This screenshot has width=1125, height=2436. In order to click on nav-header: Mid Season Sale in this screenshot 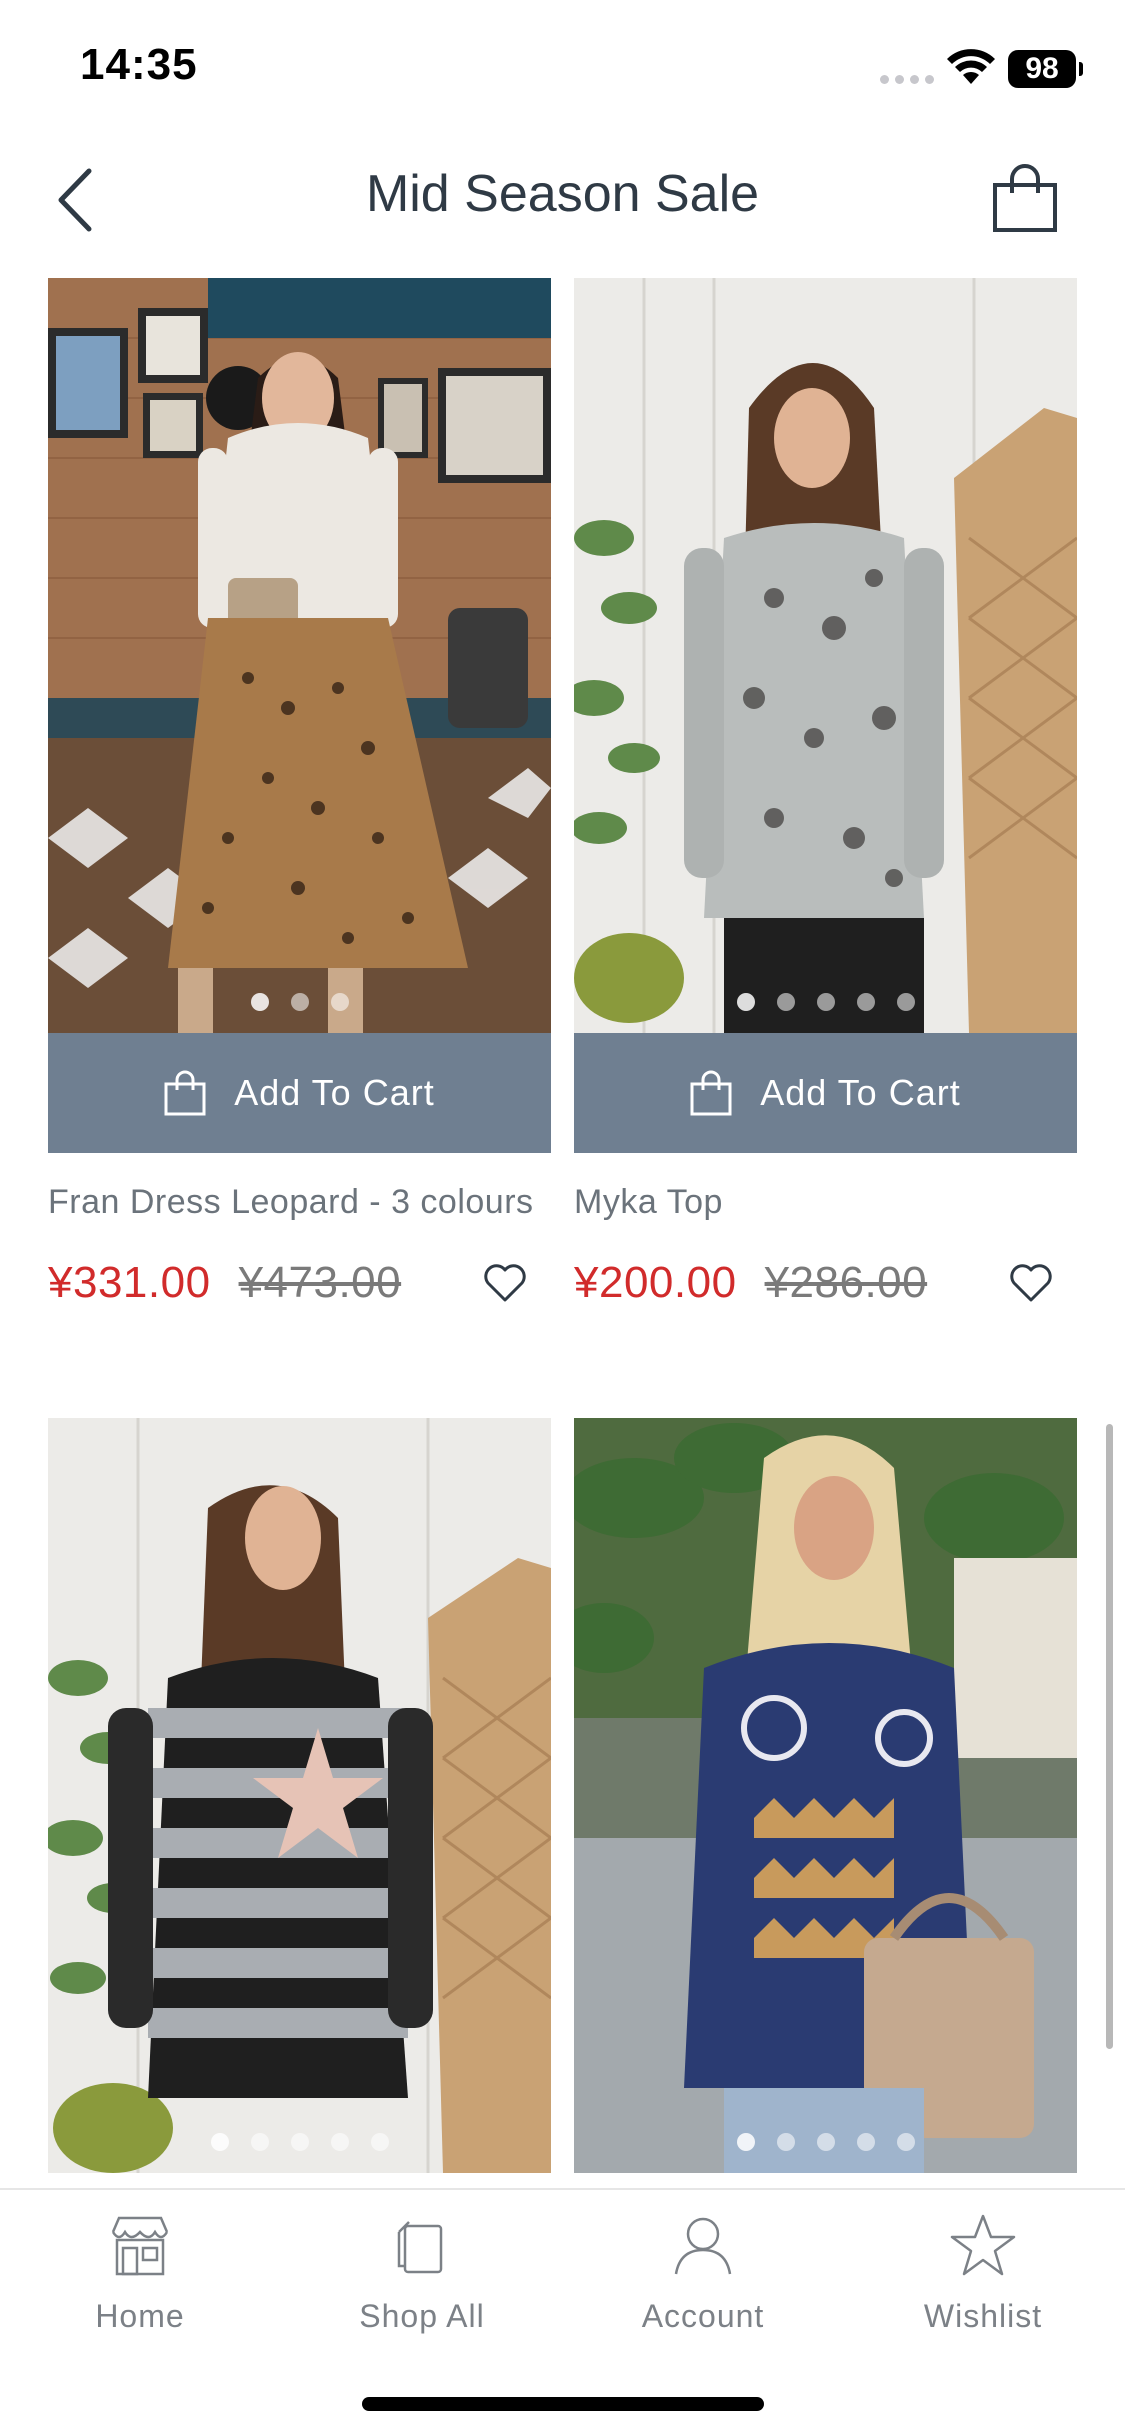, I will do `click(562, 200)`.